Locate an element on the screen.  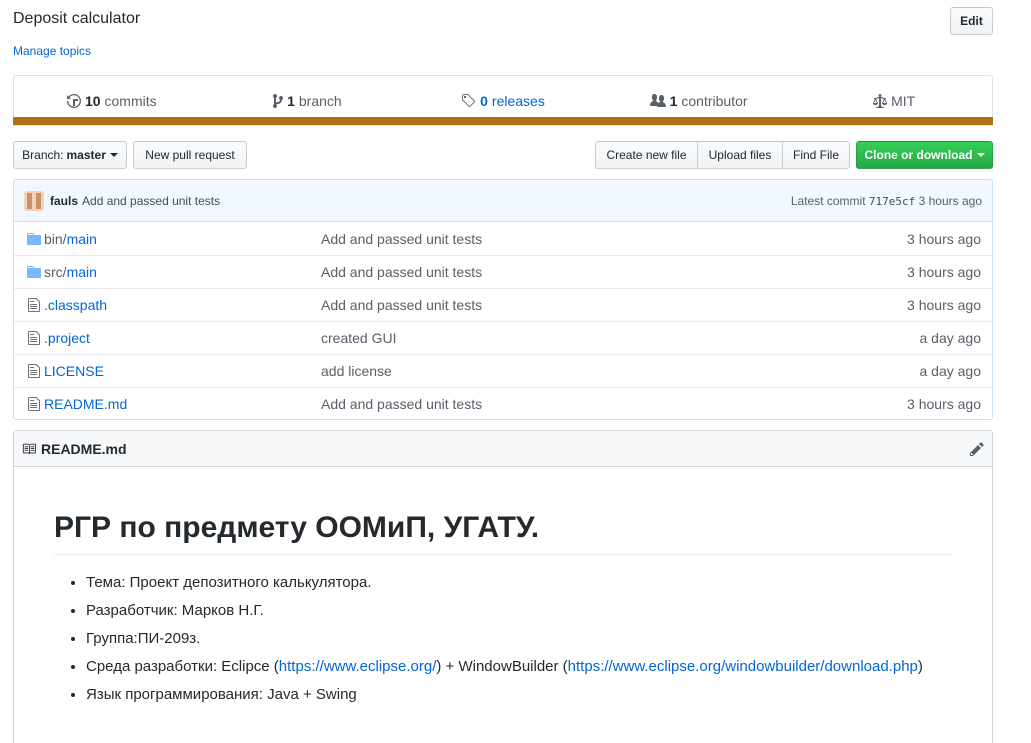
list-item: Группа:ПИ-209з. is located at coordinates (519, 639).